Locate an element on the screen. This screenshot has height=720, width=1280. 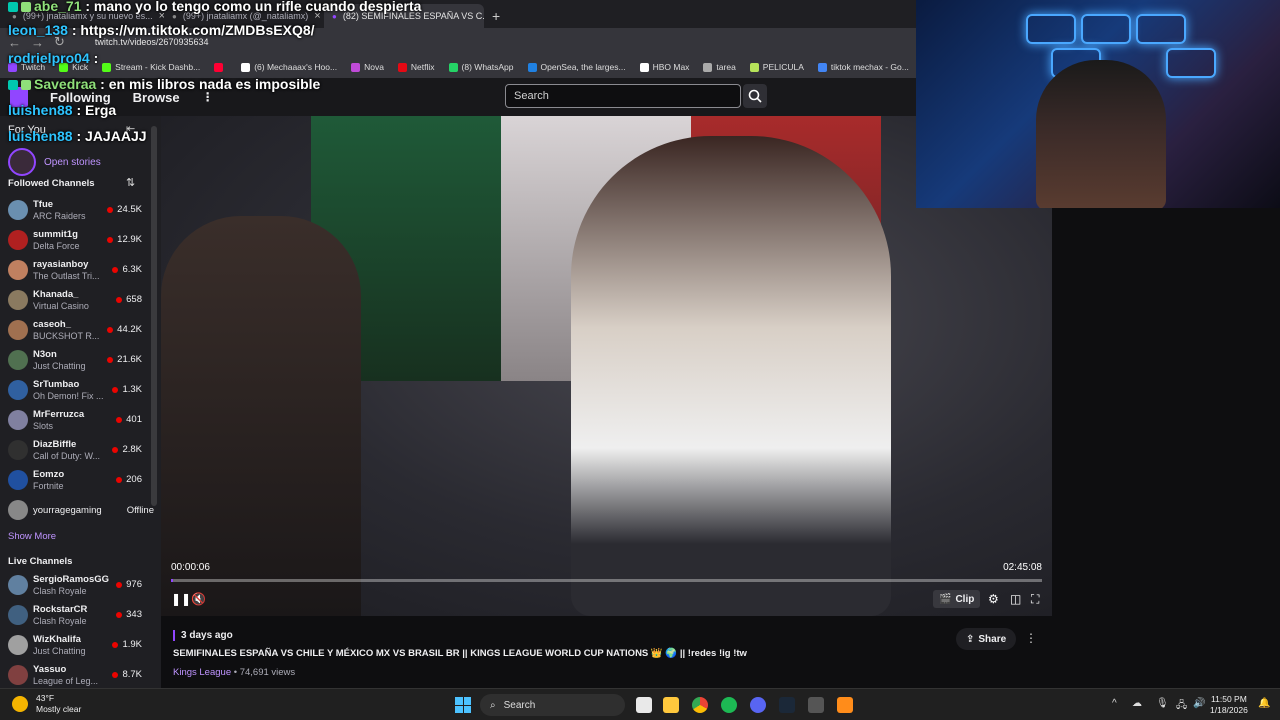
bookmark-item is located at coordinates (220, 67).